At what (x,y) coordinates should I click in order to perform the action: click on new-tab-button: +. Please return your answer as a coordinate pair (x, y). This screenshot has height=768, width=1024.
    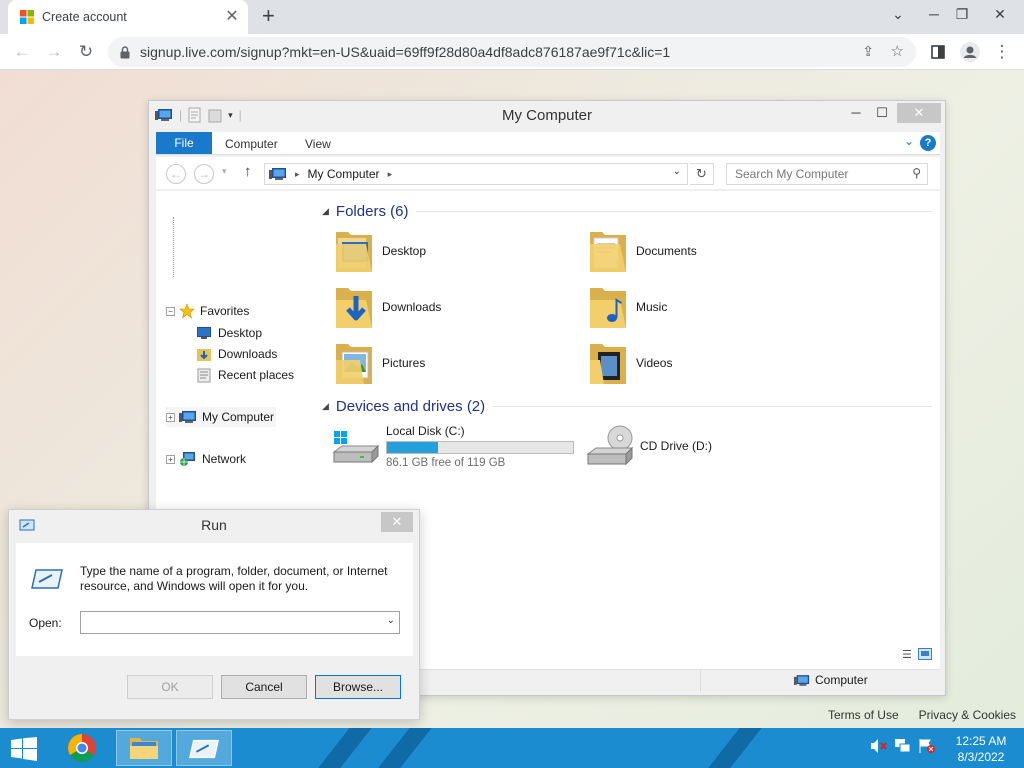
    Looking at the image, I should click on (271, 16).